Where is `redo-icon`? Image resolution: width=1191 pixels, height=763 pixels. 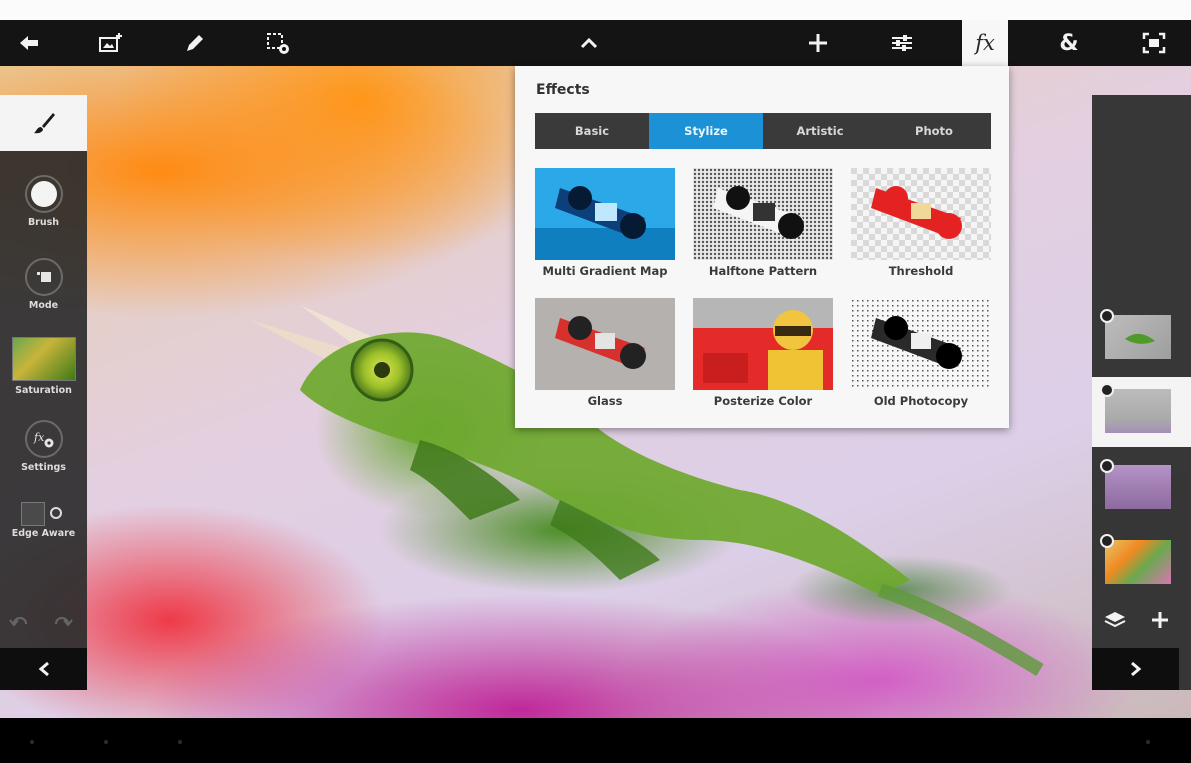
redo-icon is located at coordinates (63, 622).